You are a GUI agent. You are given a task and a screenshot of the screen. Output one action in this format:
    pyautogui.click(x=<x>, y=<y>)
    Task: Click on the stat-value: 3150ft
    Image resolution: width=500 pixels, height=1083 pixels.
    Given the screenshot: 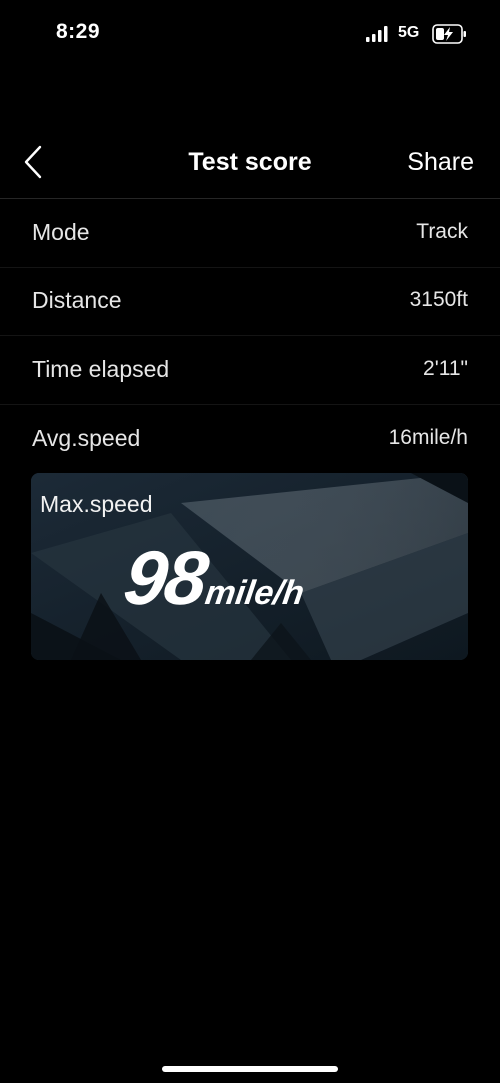 What is the action you would take?
    pyautogui.click(x=438, y=299)
    